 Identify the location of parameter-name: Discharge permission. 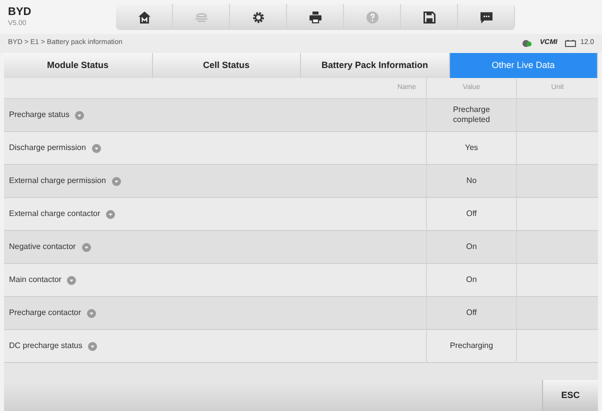
(47, 148).